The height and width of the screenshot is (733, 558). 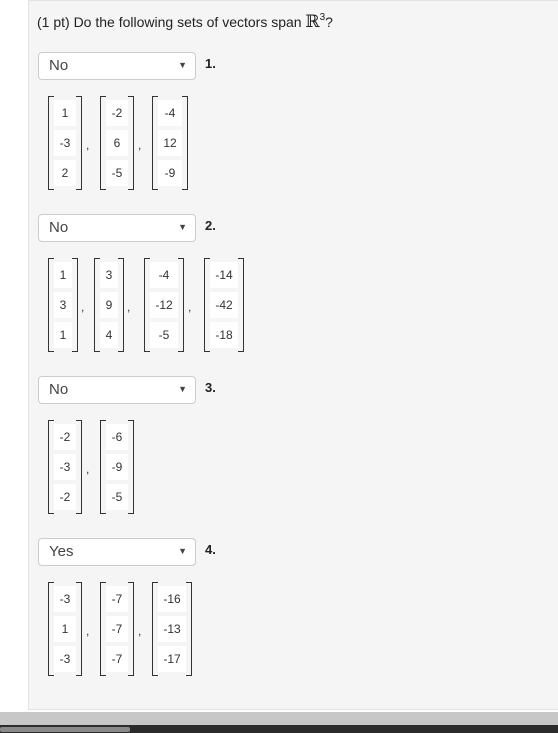 I want to click on vector: -4 -12 -5, so click(x=164, y=305).